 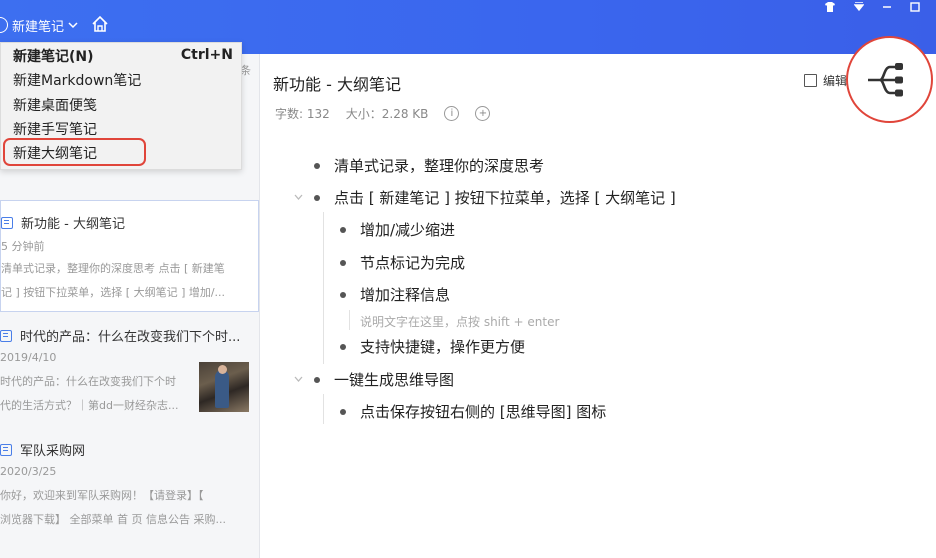 What do you see at coordinates (224, 387) in the screenshot?
I see `note-thumbnail` at bounding box center [224, 387].